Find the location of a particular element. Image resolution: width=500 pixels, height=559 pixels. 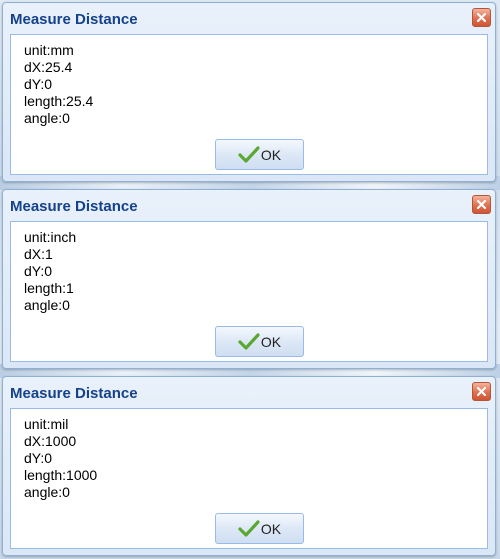

measurement-readout: unit:inch dX:1 dY:0 length:1 angle:0 is located at coordinates (50, 271).